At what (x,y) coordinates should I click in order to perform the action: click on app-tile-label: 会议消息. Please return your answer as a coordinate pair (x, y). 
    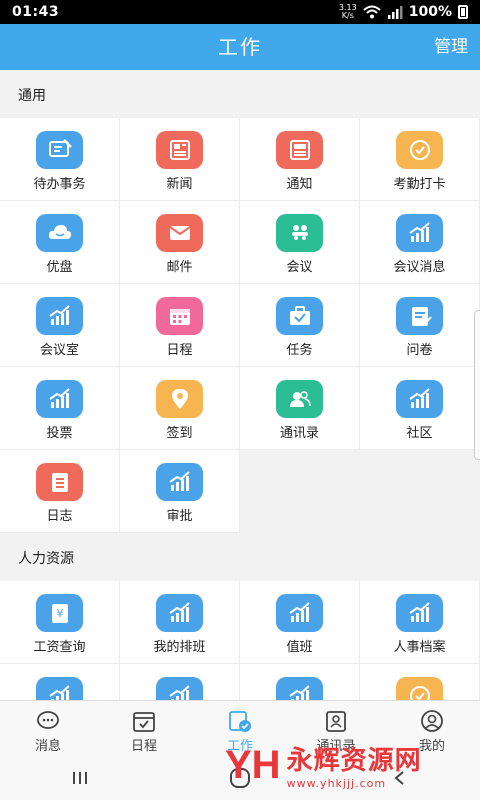
    Looking at the image, I should click on (419, 267).